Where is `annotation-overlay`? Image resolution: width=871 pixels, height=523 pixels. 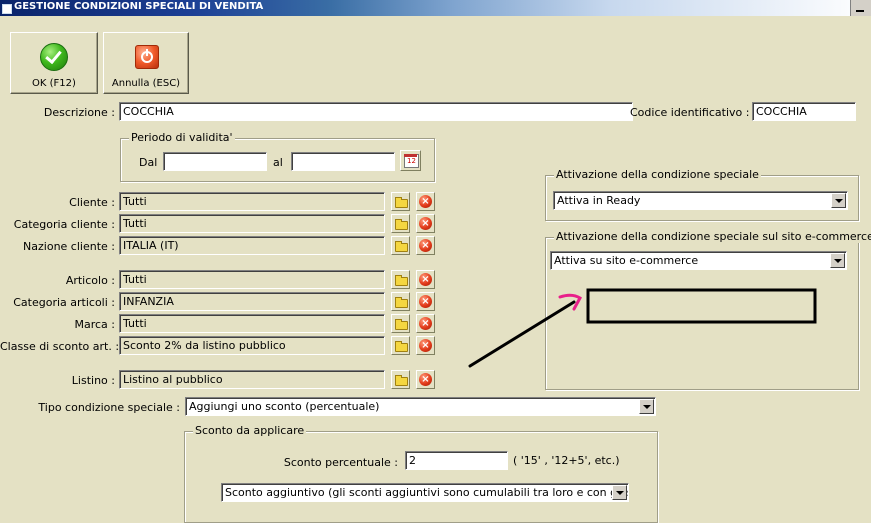
annotation-overlay is located at coordinates (642, 328).